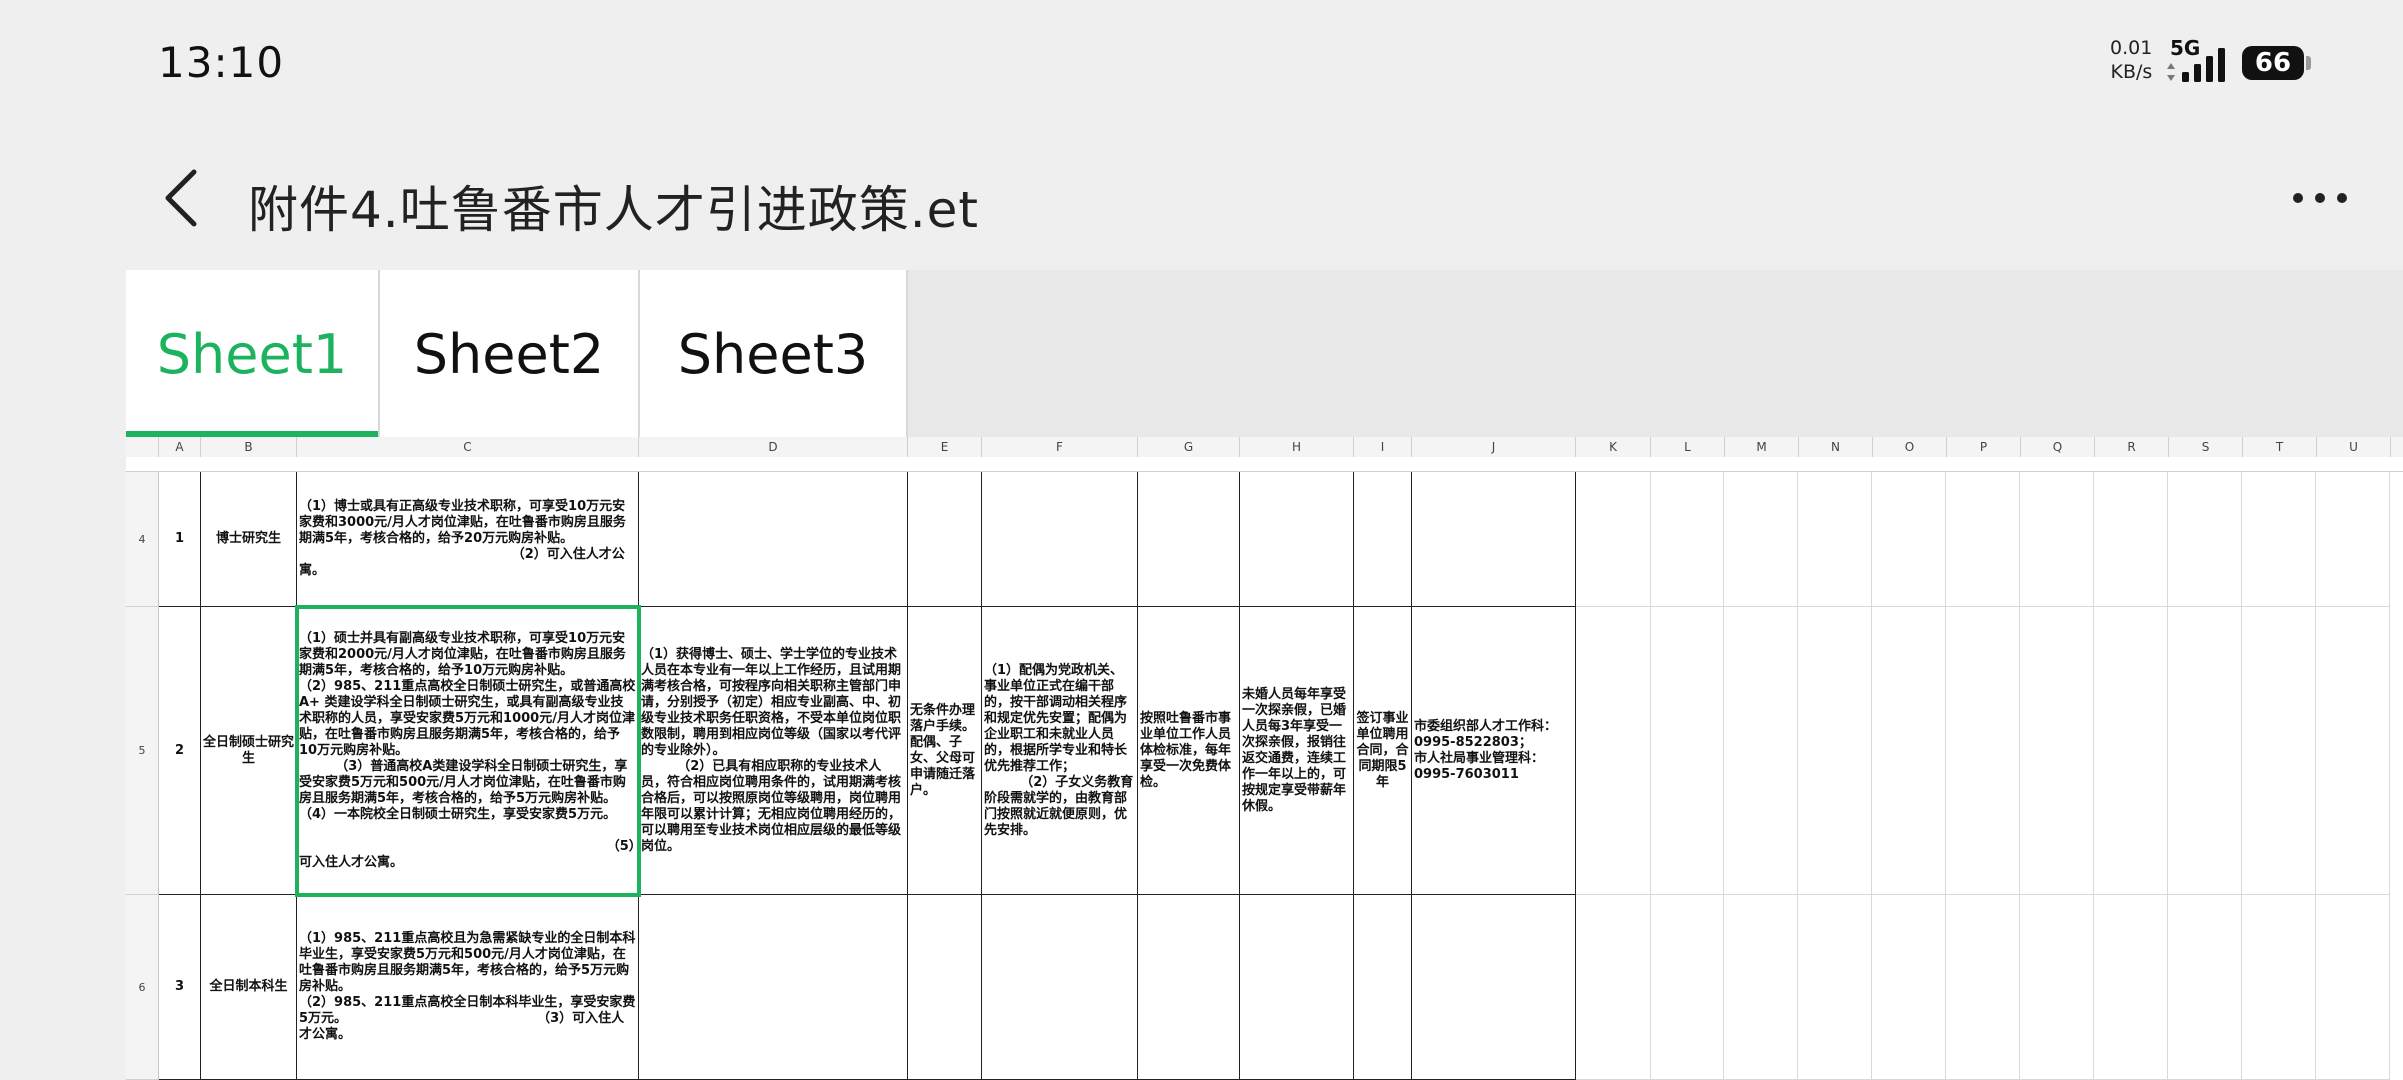 This screenshot has height=1080, width=2403. What do you see at coordinates (1189, 539) in the screenshot?
I see `cell-g4` at bounding box center [1189, 539].